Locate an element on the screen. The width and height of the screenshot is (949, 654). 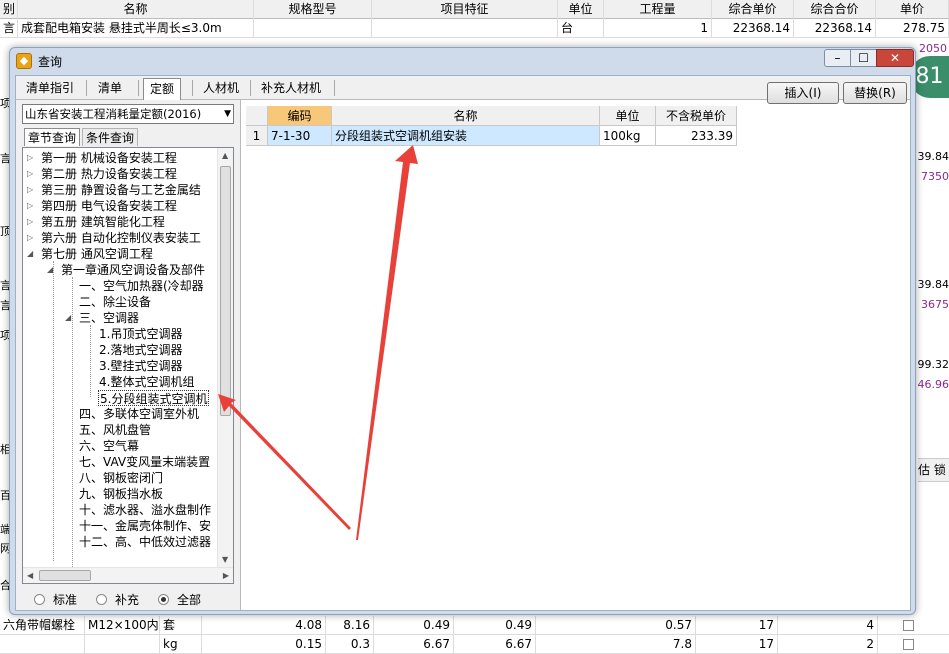
cell-price: 233.39 is located at coordinates (696, 136).